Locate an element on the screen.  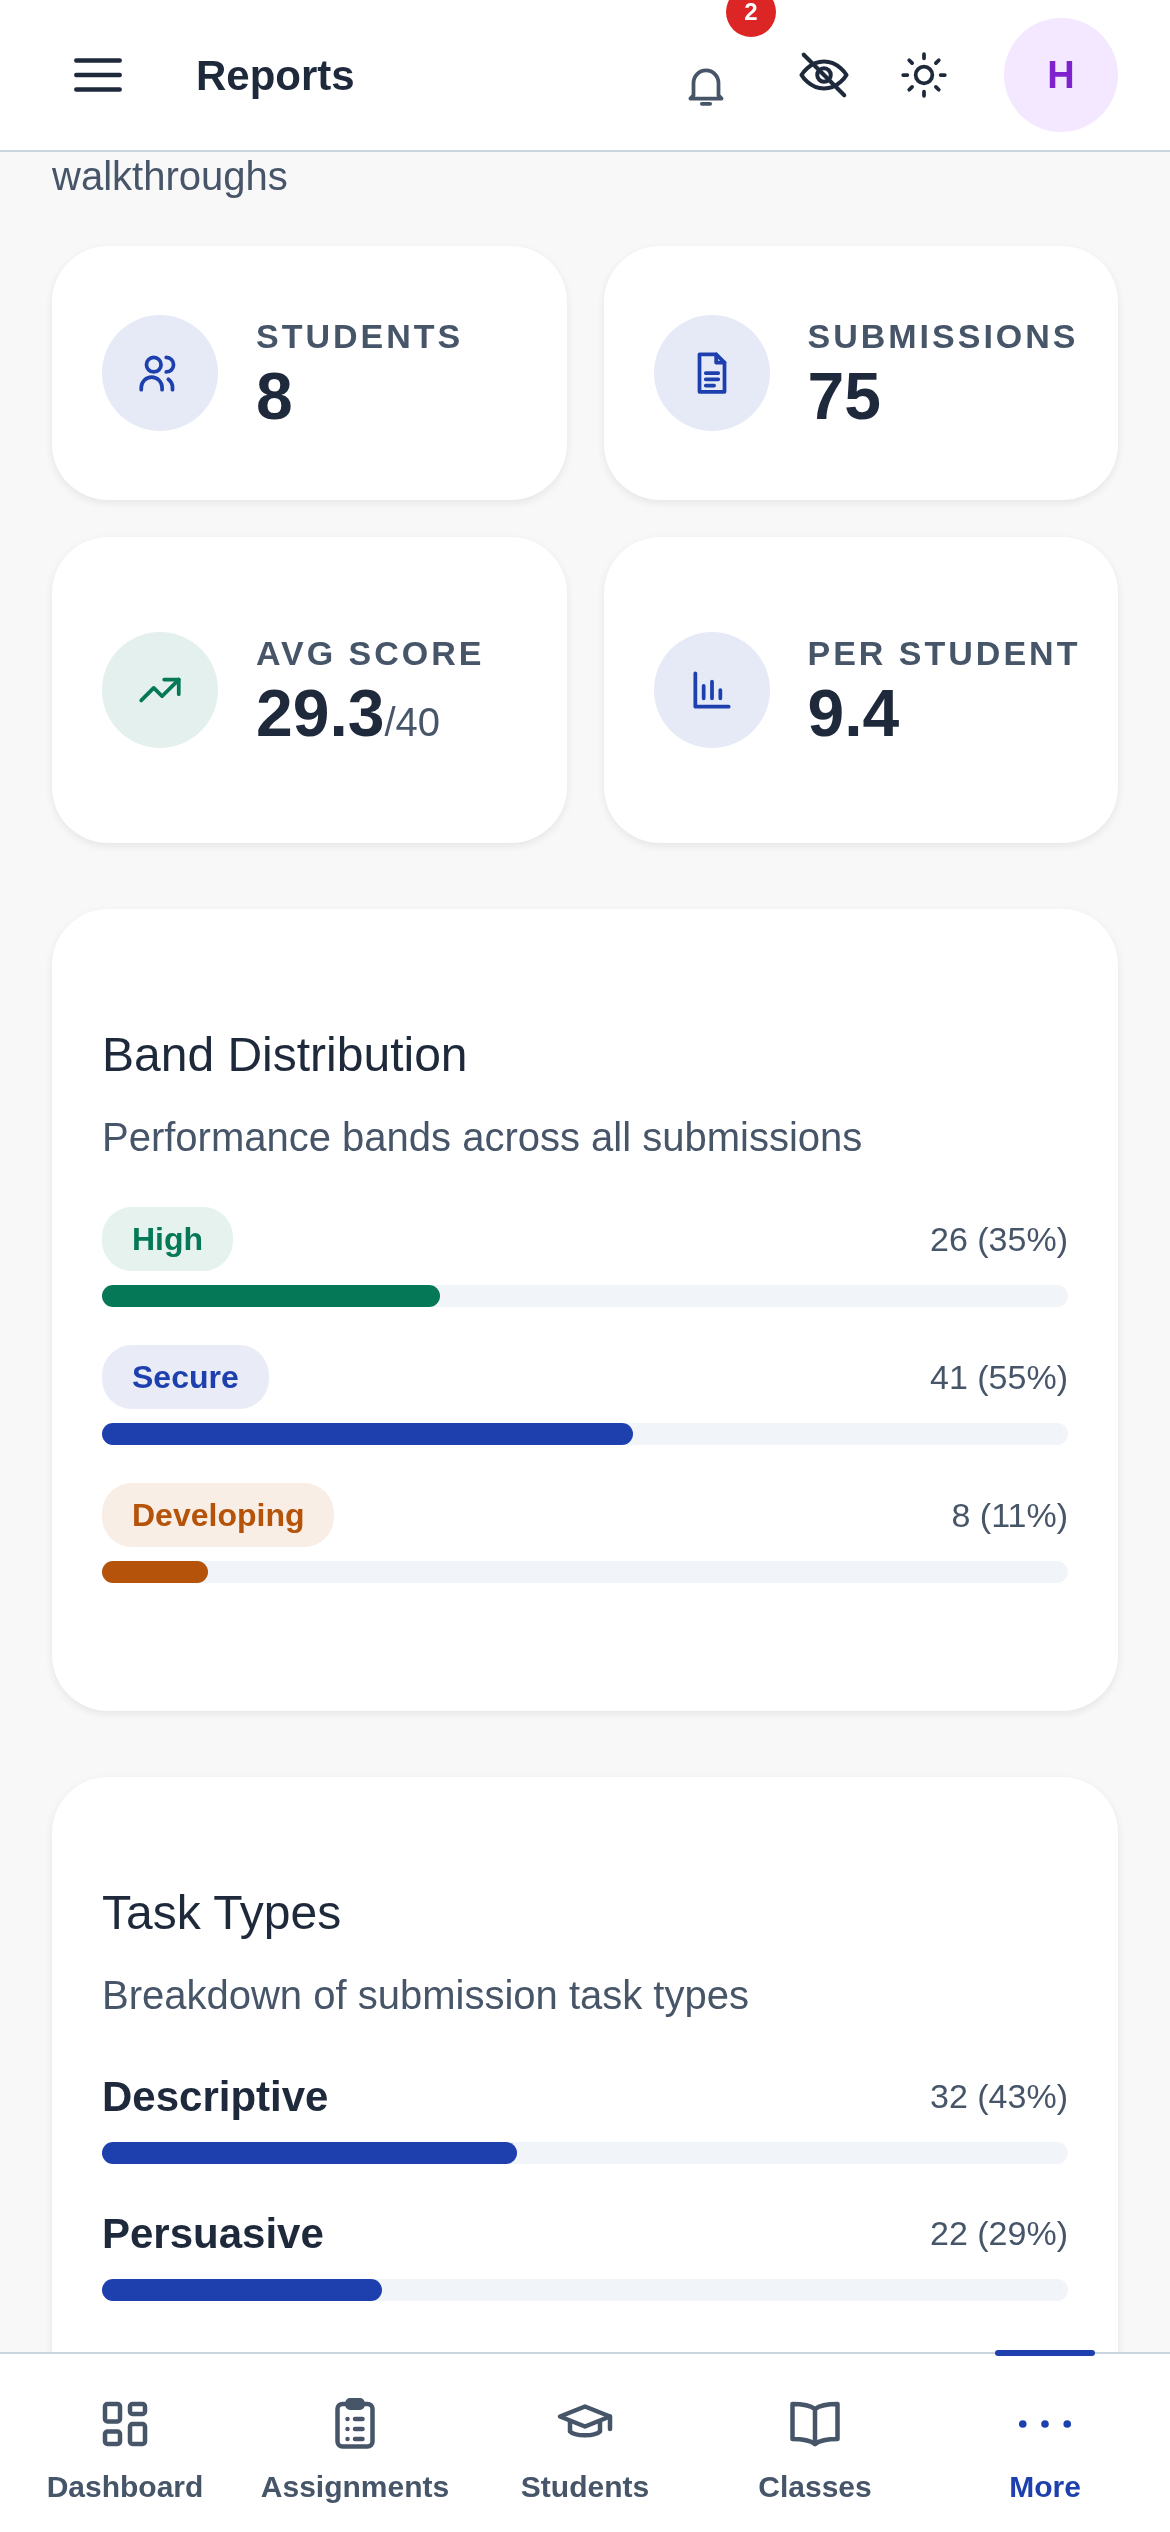
nav-tab: Students is located at coordinates (585, 2443).